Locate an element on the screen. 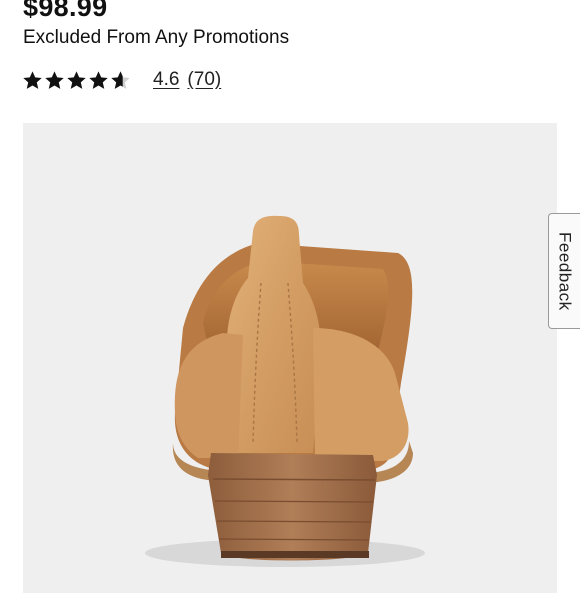 The image size is (580, 593). promotion-note: Excluded From Any Promotions is located at coordinates (156, 37).